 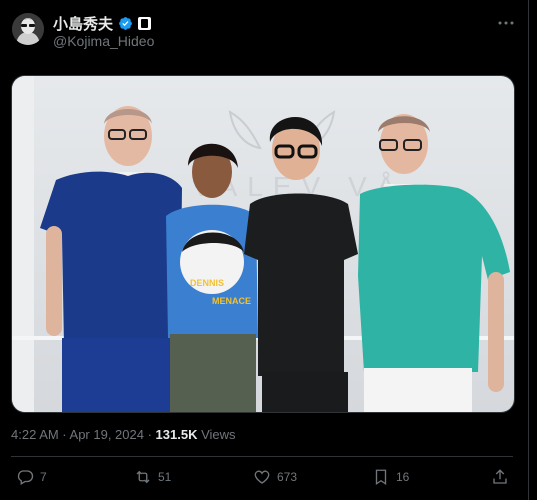 I want to click on verified-badge-icon, so click(x=125, y=23).